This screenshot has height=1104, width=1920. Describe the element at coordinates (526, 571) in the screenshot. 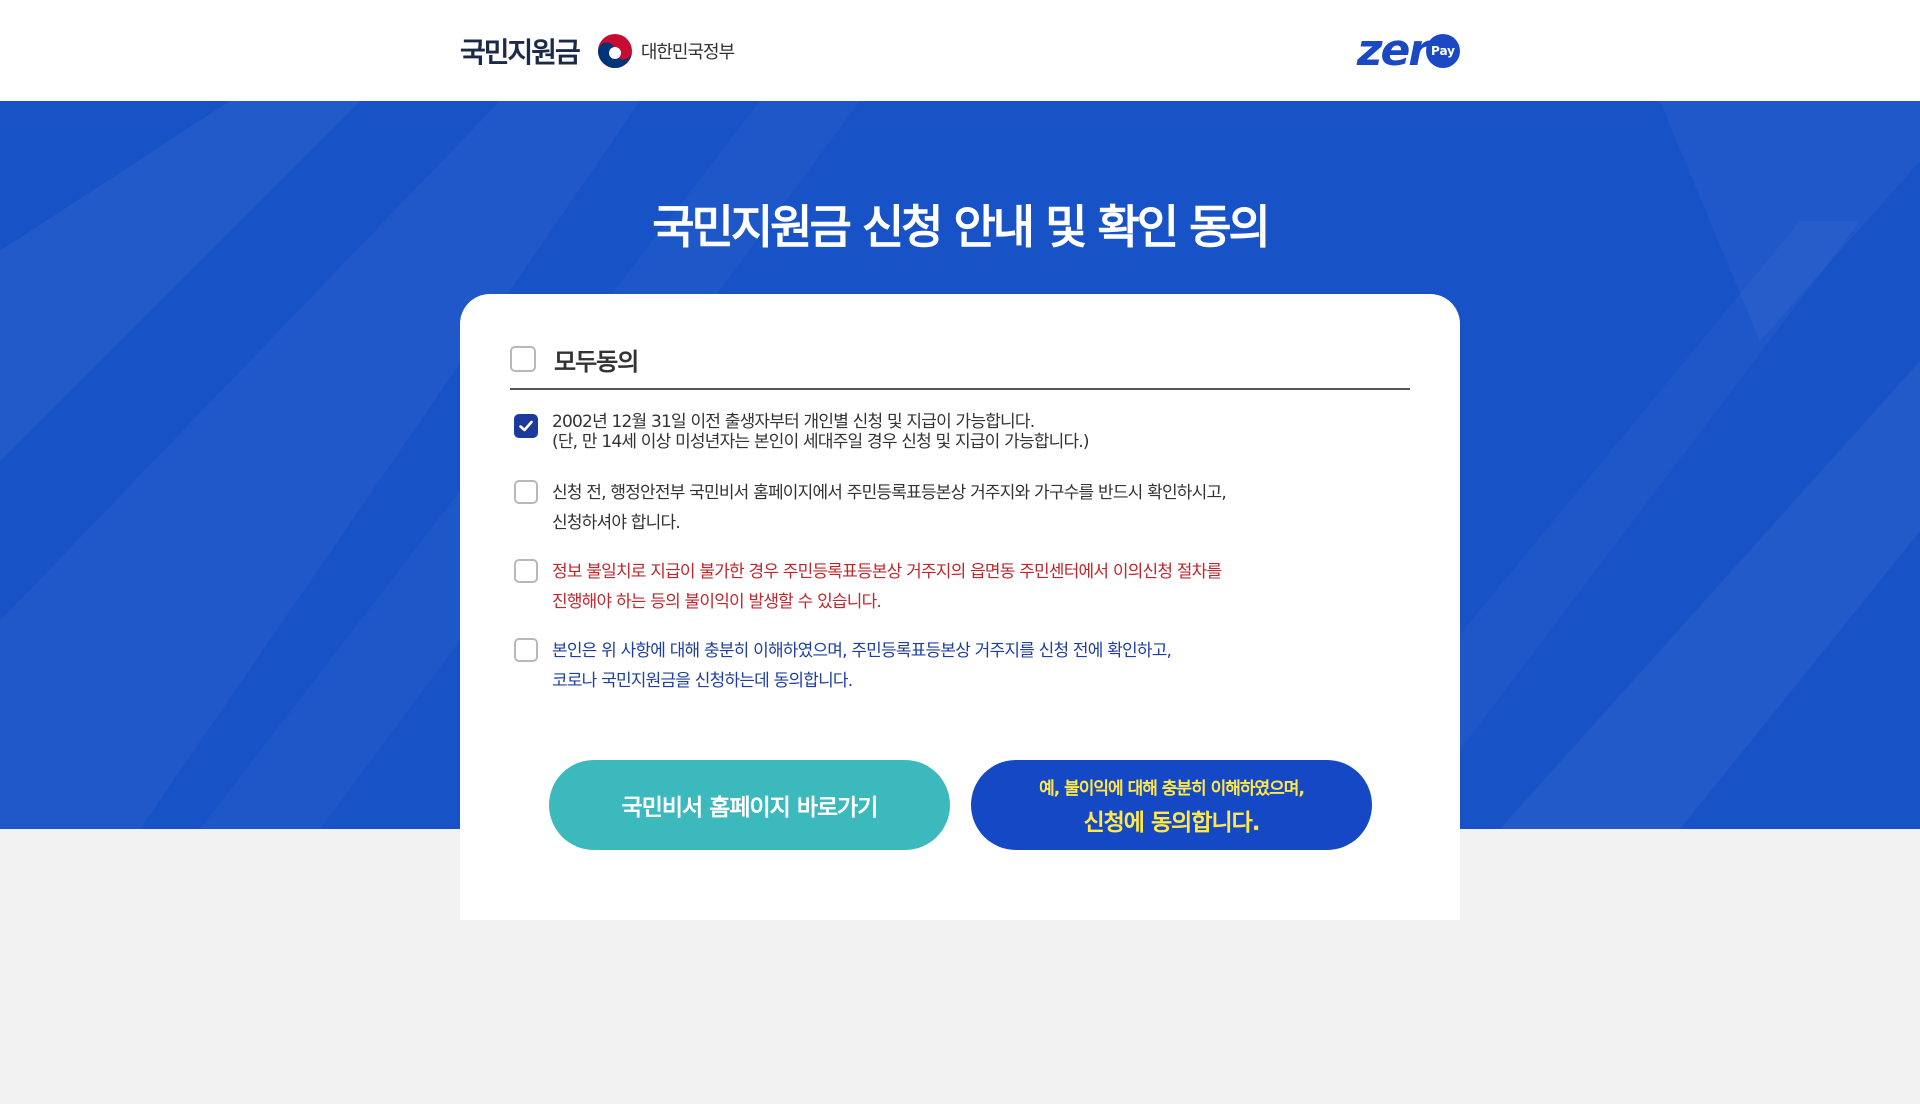

I see `consent-checkbox-mismatch-warning` at that location.